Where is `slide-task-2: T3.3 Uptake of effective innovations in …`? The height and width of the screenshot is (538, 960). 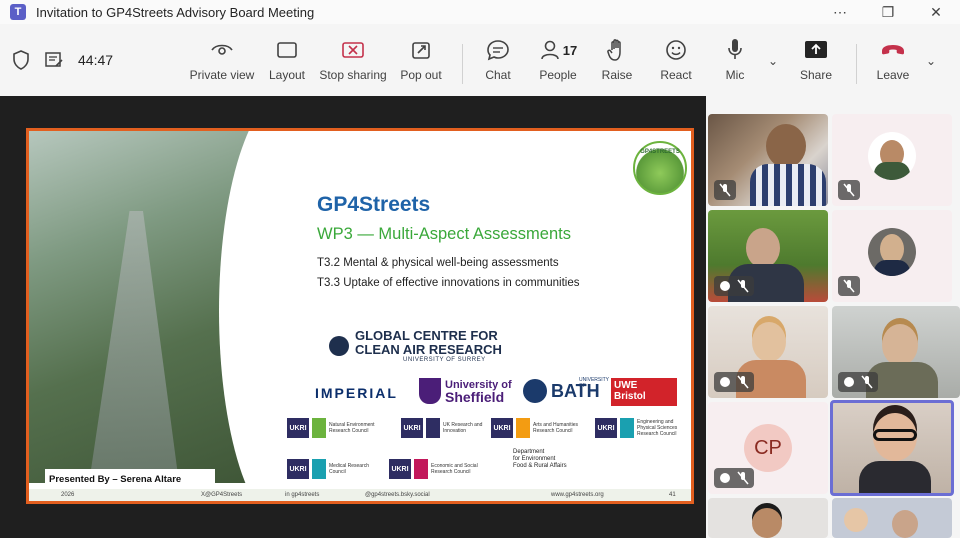
slide-task-2: T3.3 Uptake of effective innovations in … is located at coordinates (448, 283).